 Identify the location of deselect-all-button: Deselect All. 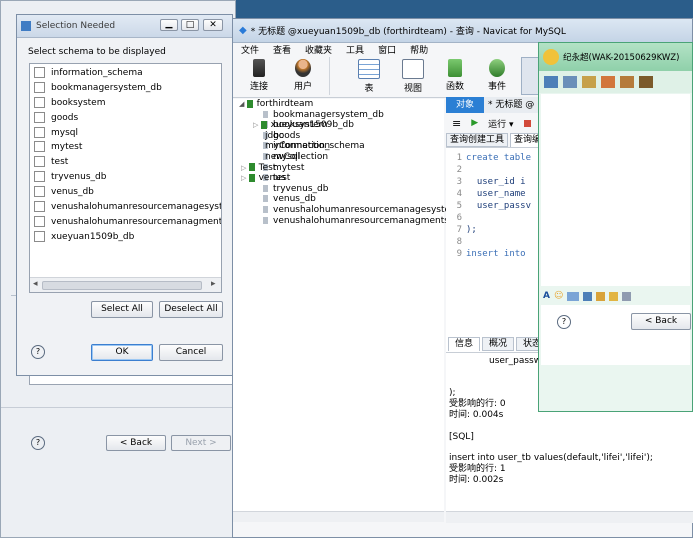
(191, 309).